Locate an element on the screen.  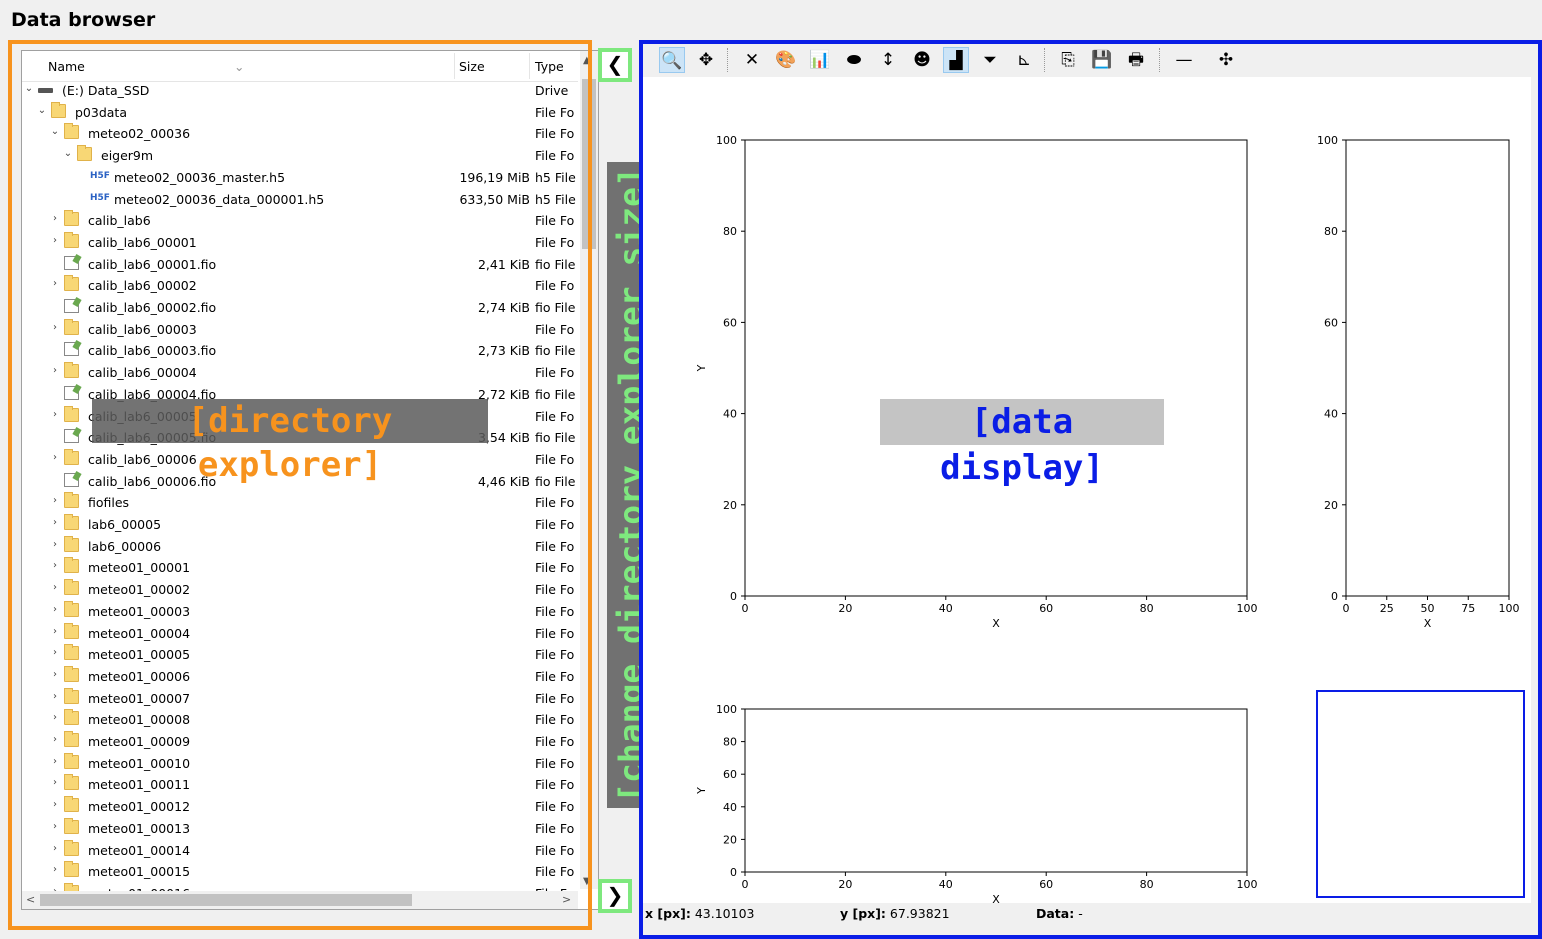
main-image-ytick-label: 100 is located at coordinates (726, 140).